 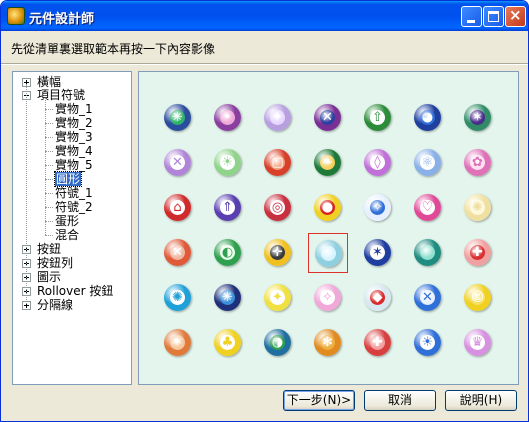 What do you see at coordinates (67, 235) in the screenshot?
I see `tree-item: 混合` at bounding box center [67, 235].